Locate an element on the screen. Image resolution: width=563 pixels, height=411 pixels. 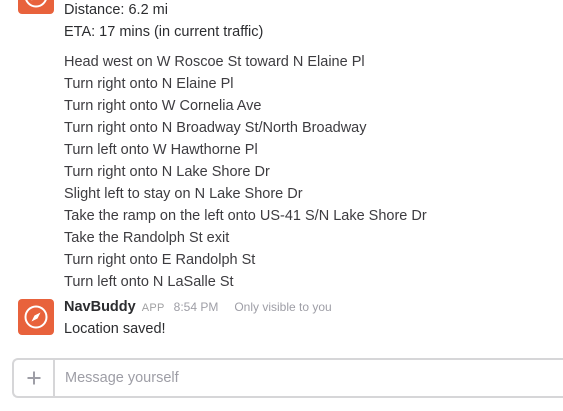
direction-step: Turn right onto W Cornelia Ave is located at coordinates (163, 106).